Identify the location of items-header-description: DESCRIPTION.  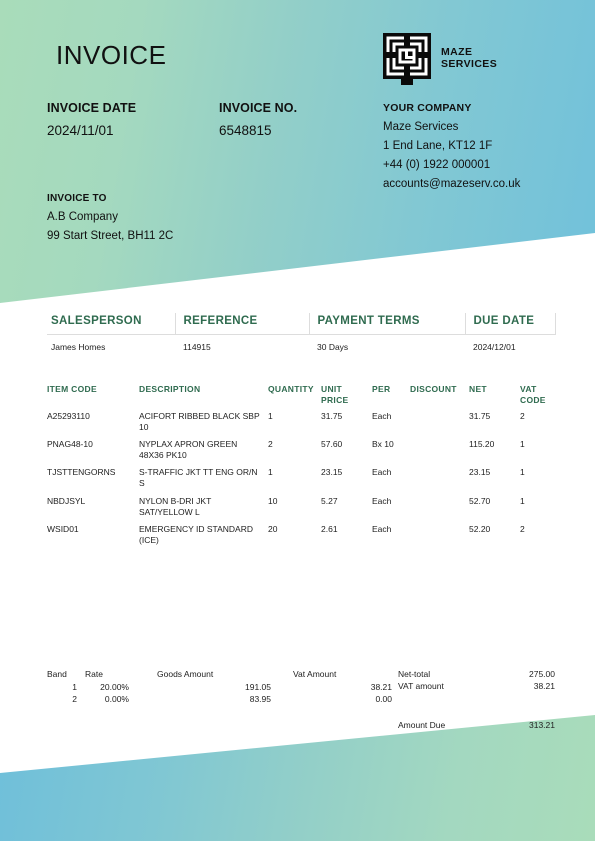
(170, 389).